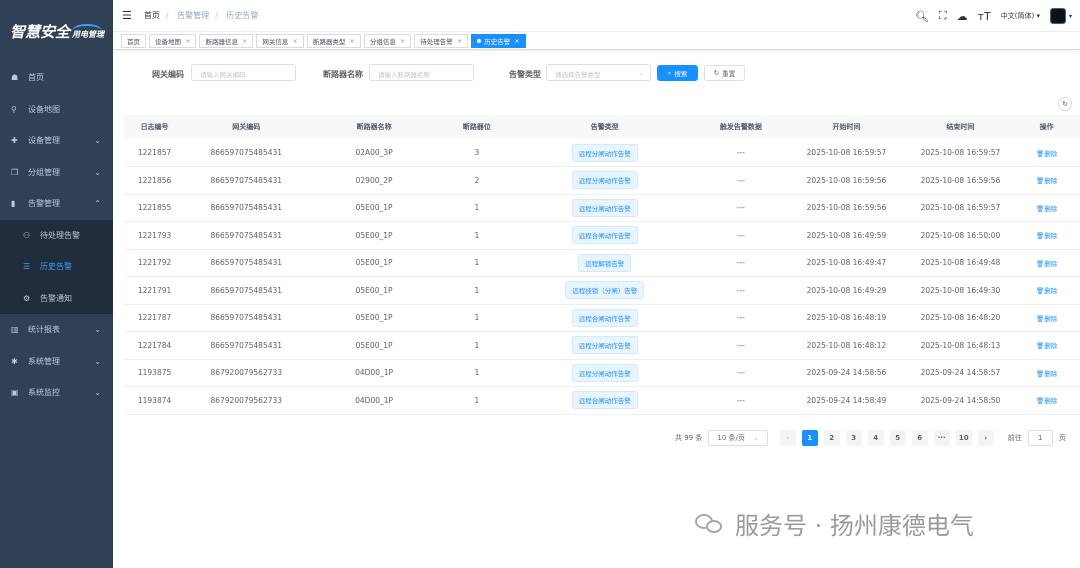 This screenshot has height=568, width=1080. What do you see at coordinates (1062, 438) in the screenshot?
I see `page-unit: 页` at bounding box center [1062, 438].